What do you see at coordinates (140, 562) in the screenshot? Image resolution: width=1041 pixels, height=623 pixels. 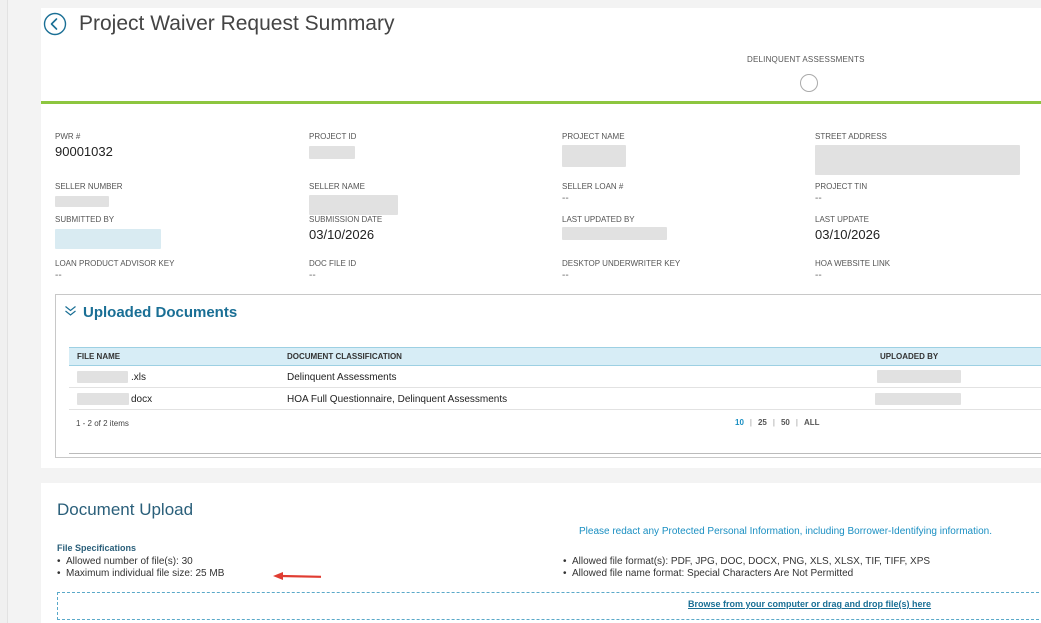 I see `spec-max-files: Allowed number of file(s): 30` at bounding box center [140, 562].